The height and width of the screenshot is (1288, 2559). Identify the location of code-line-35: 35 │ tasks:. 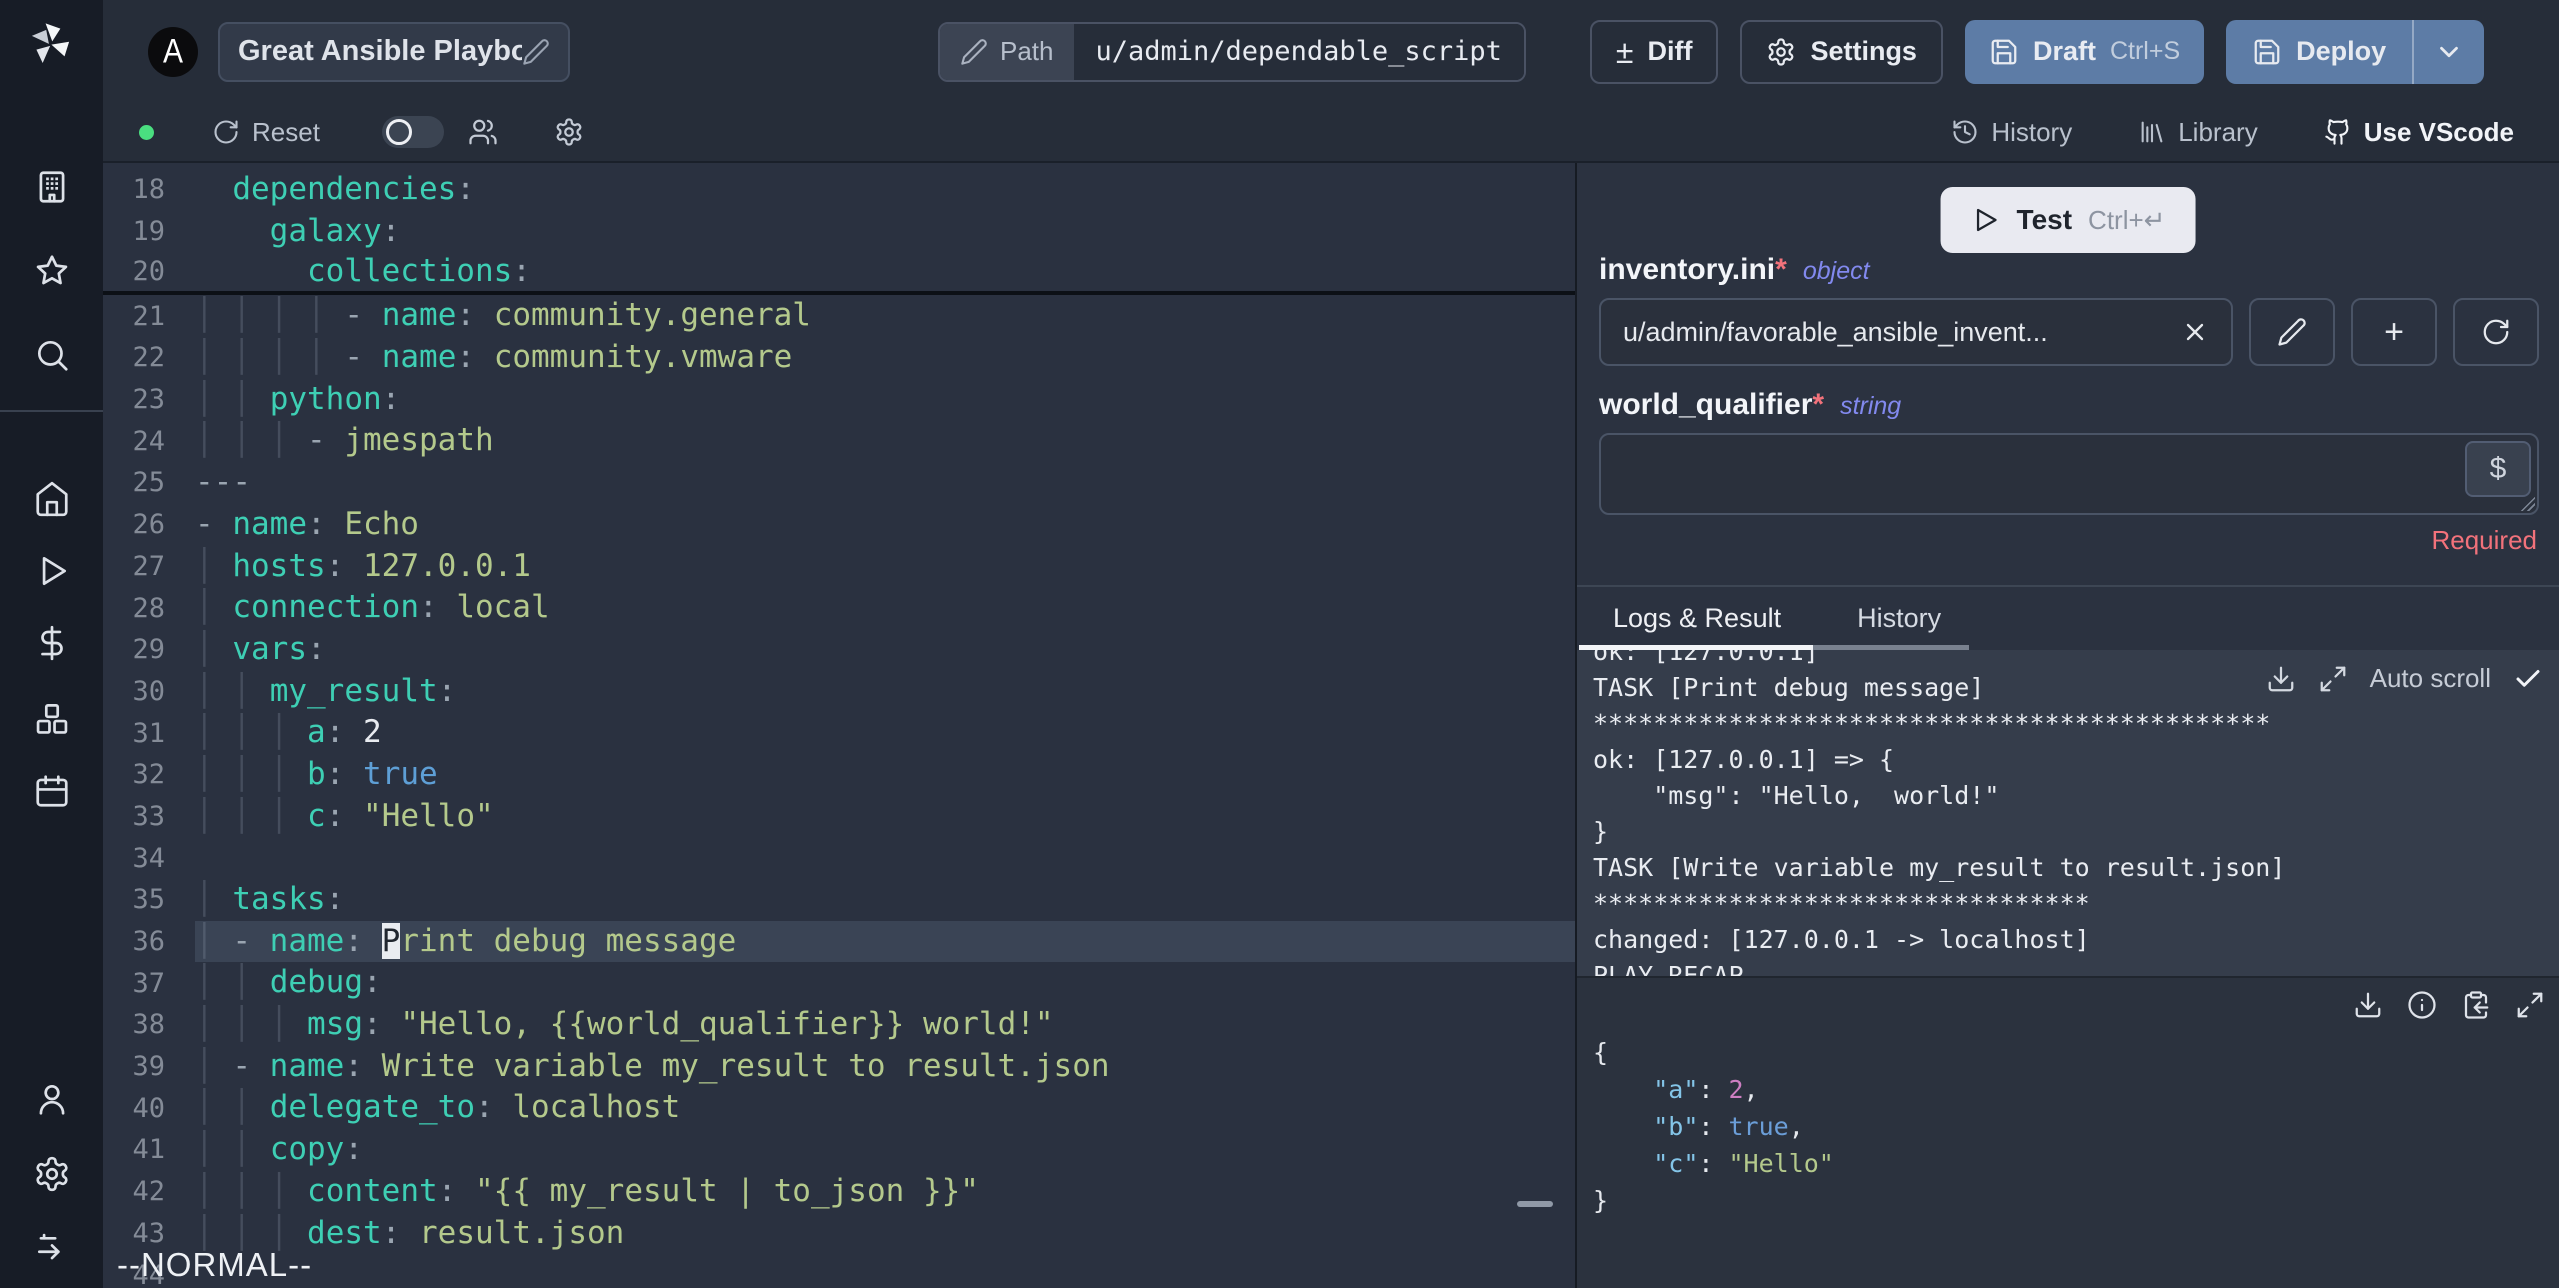
(839, 900).